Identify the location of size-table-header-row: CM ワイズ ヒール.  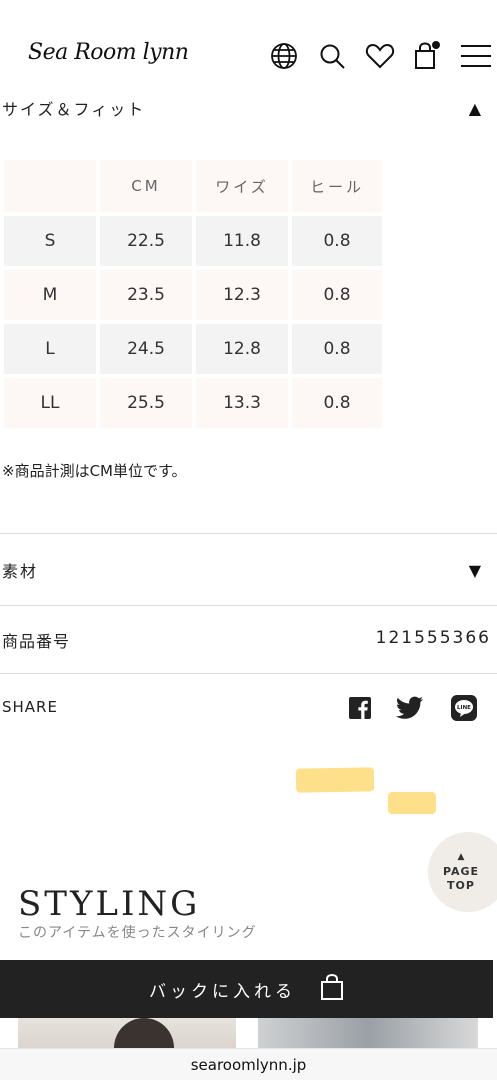
(195, 186).